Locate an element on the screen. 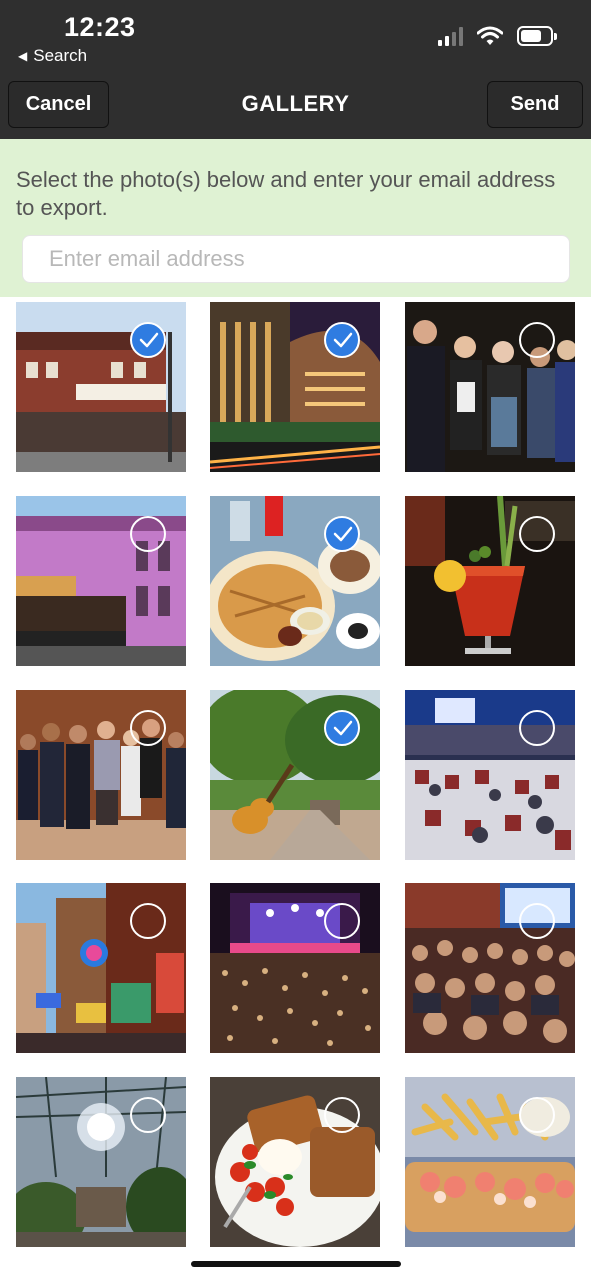 Image resolution: width=591 pixels, height=1280 pixels. photo-lobster-roll-fries is located at coordinates (490, 1162).